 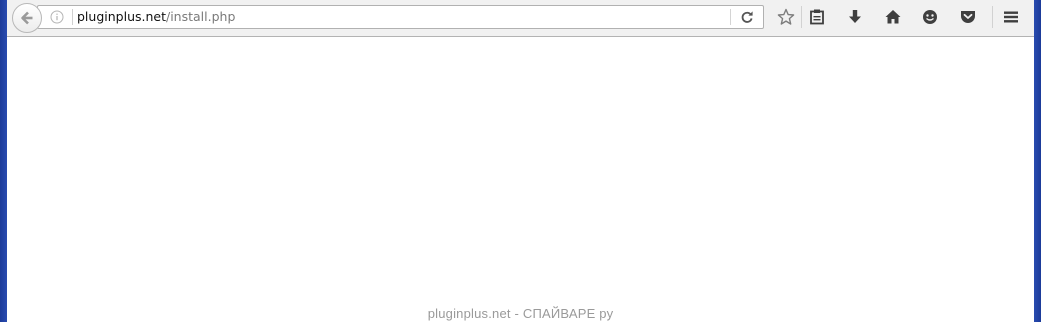 I want to click on download-icon, so click(x=855, y=16).